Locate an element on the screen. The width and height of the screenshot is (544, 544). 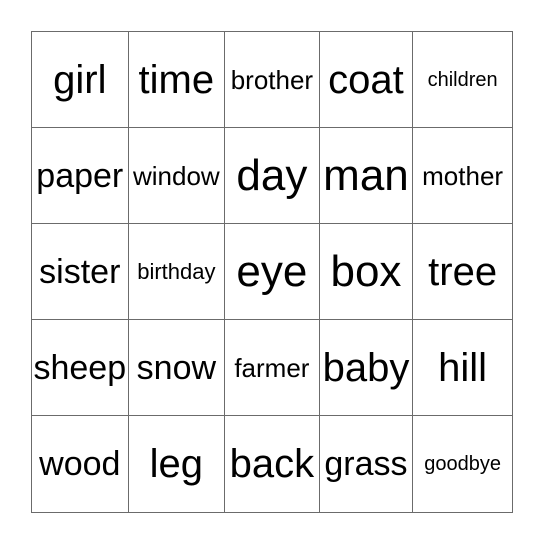
bingo-cell: hill is located at coordinates (462, 368).